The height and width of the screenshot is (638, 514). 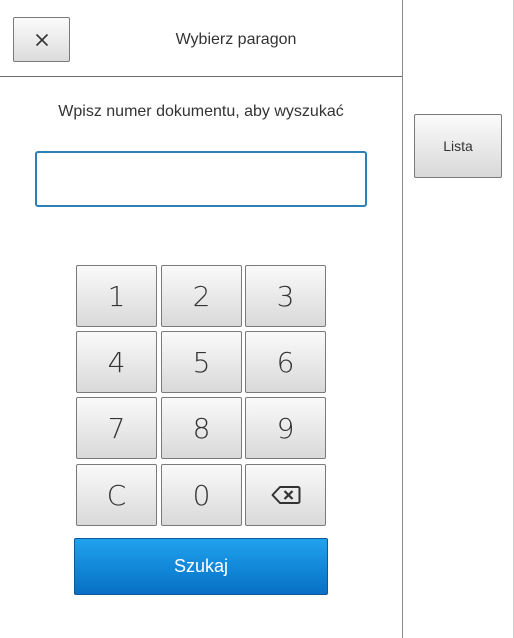 I want to click on backspace-icon, so click(x=285, y=495).